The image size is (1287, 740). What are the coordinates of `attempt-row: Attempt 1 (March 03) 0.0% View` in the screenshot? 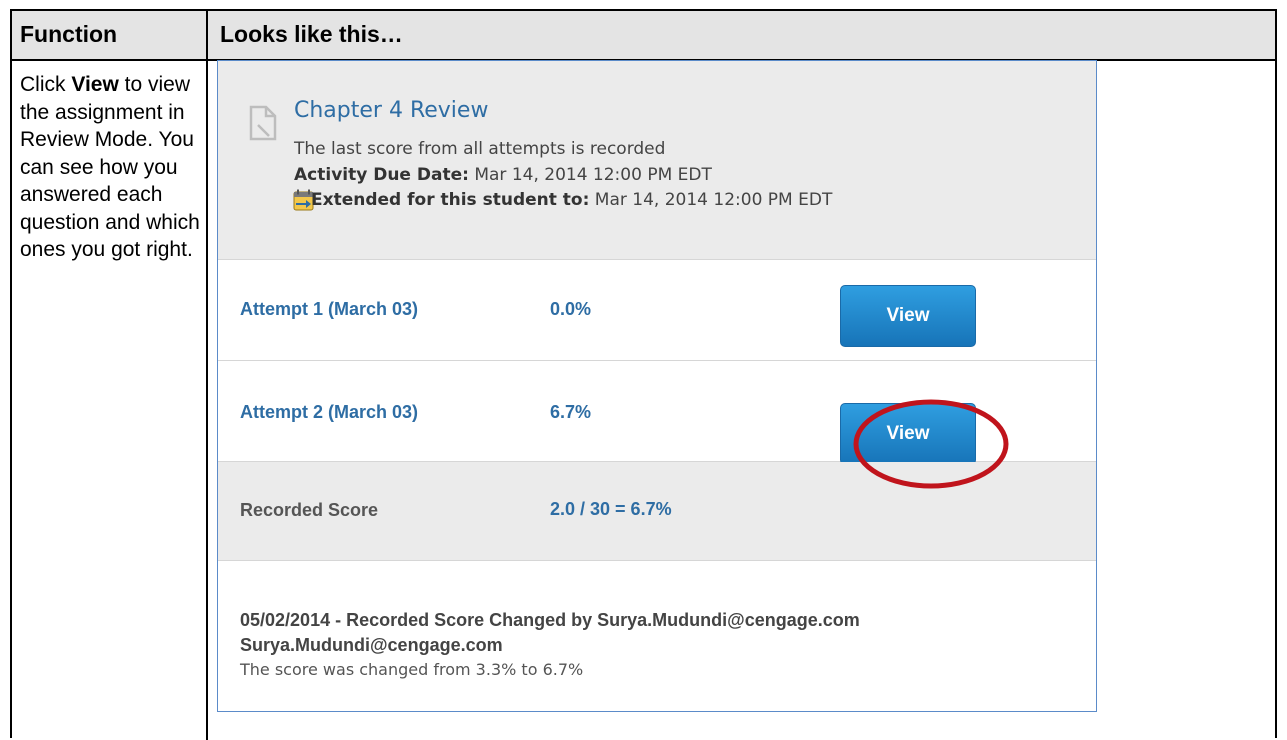 It's located at (657, 310).